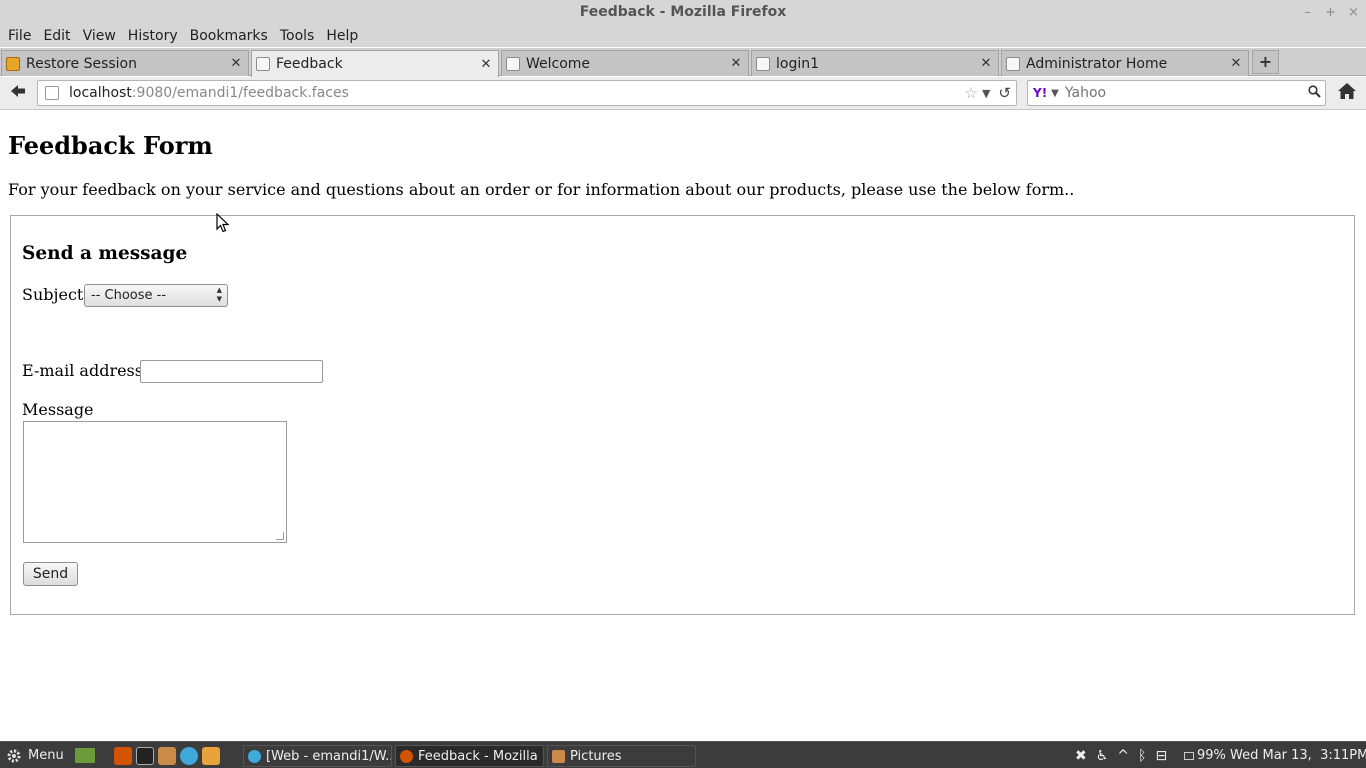 Image resolution: width=1366 pixels, height=768 pixels. I want to click on home-icon, so click(1347, 91).